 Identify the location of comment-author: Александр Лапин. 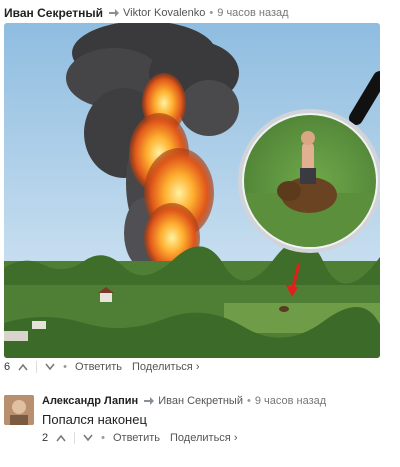
(90, 401).